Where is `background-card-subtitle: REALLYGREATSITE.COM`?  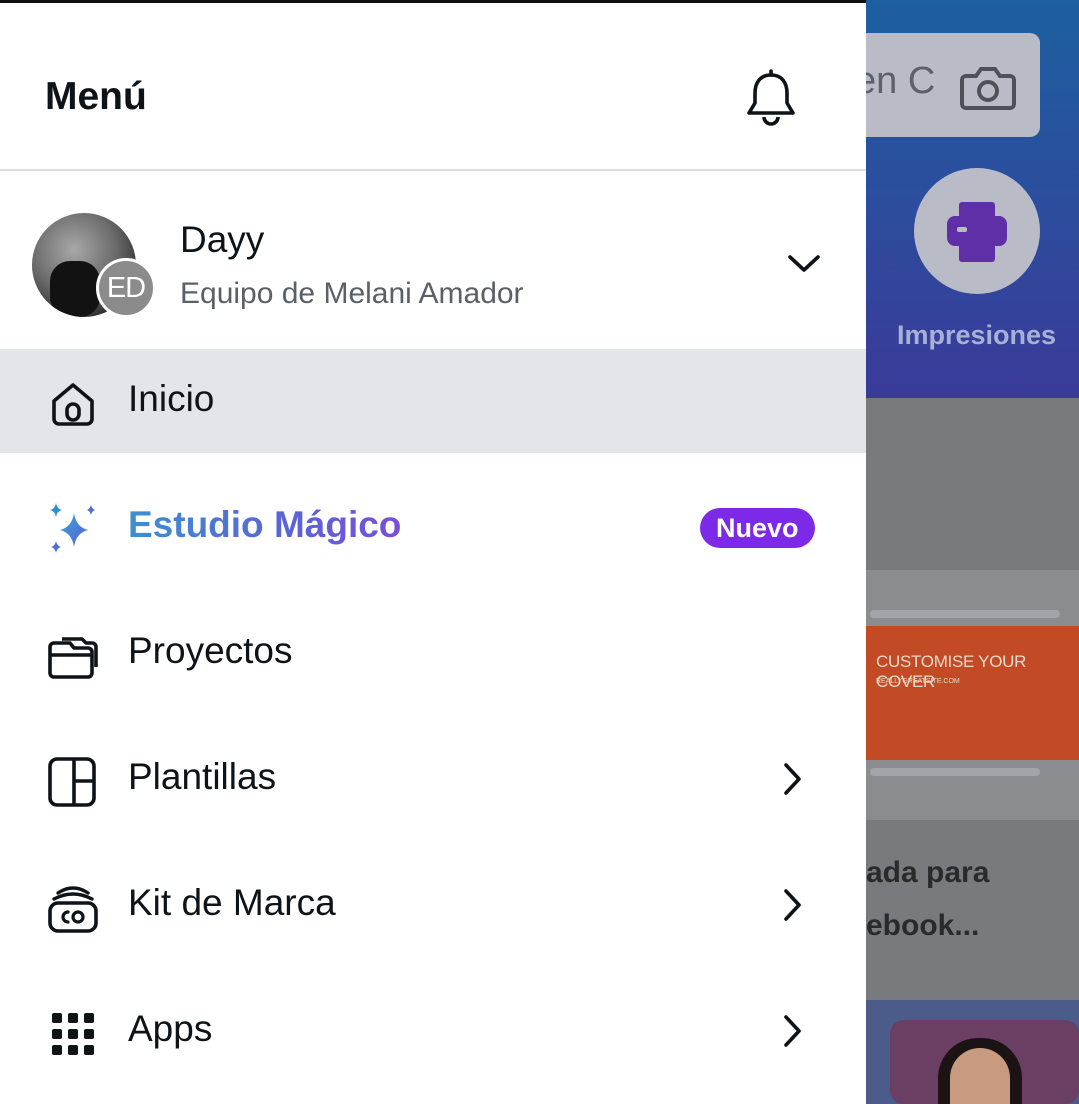 background-card-subtitle: REALLYGREATSITE.COM is located at coordinates (918, 681).